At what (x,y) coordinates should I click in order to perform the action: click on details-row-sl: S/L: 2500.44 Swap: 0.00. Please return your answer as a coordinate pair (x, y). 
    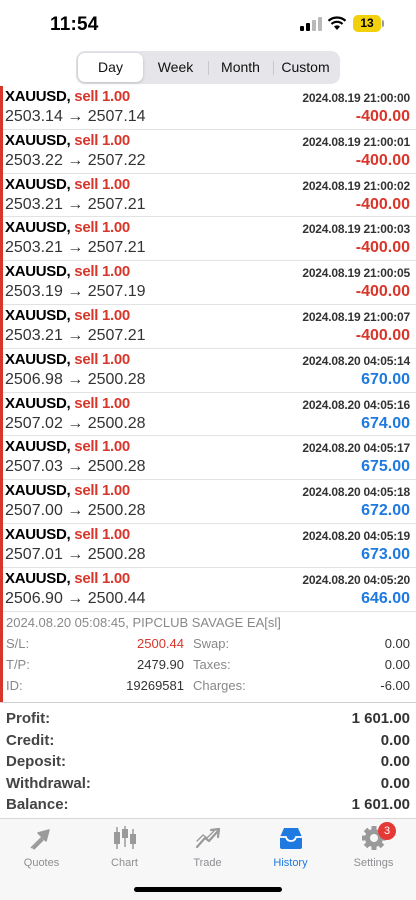
    Looking at the image, I should click on (208, 646).